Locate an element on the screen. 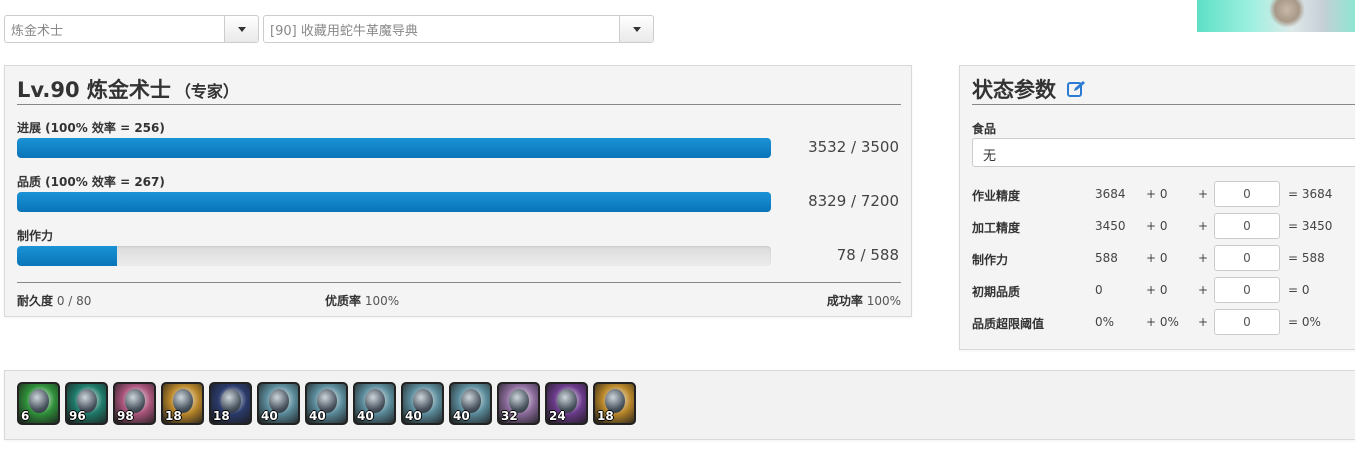  stat-total: = 0 is located at coordinates (1299, 290).